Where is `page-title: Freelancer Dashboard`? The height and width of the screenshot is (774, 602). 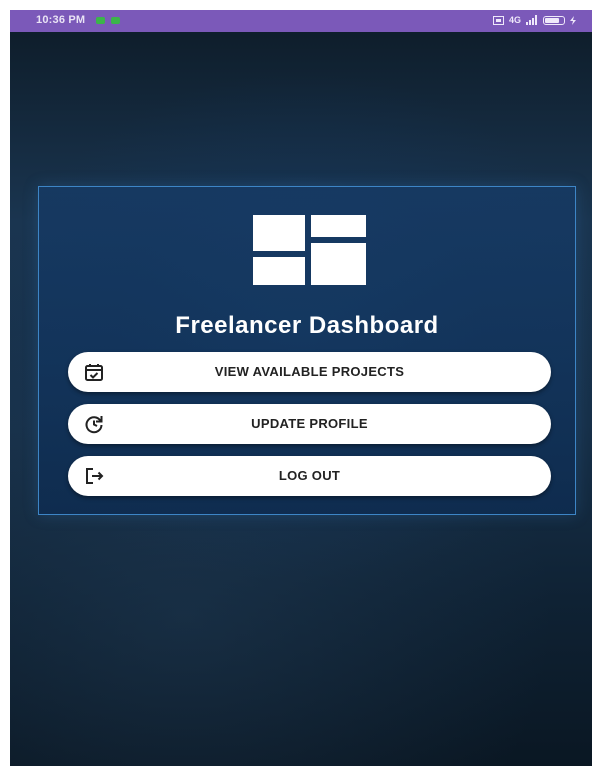
page-title: Freelancer Dashboard is located at coordinates (307, 325).